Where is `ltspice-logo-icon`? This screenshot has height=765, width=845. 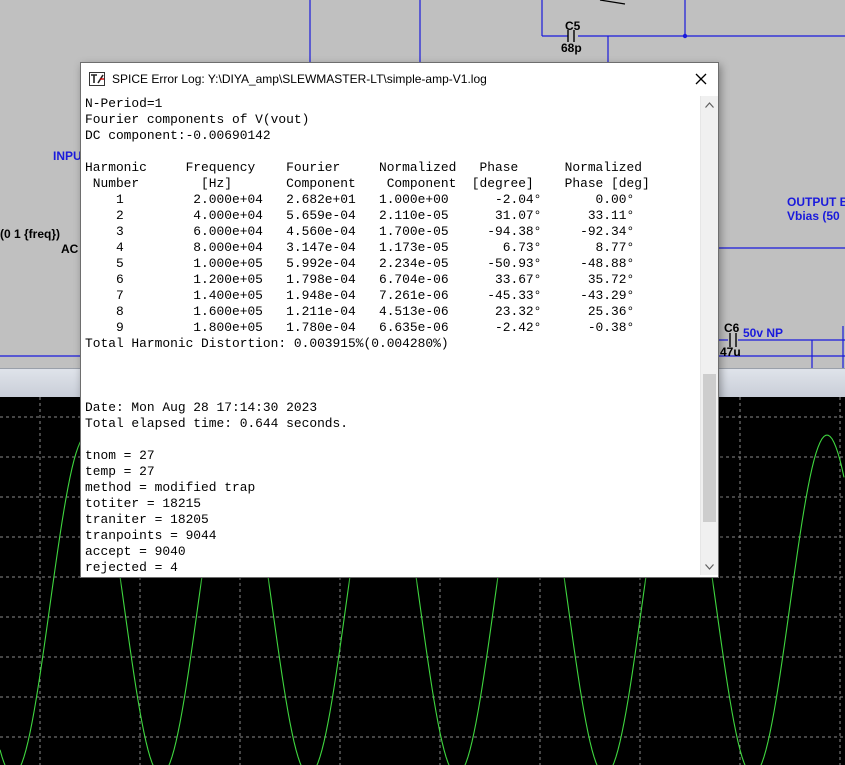 ltspice-logo-icon is located at coordinates (97, 79).